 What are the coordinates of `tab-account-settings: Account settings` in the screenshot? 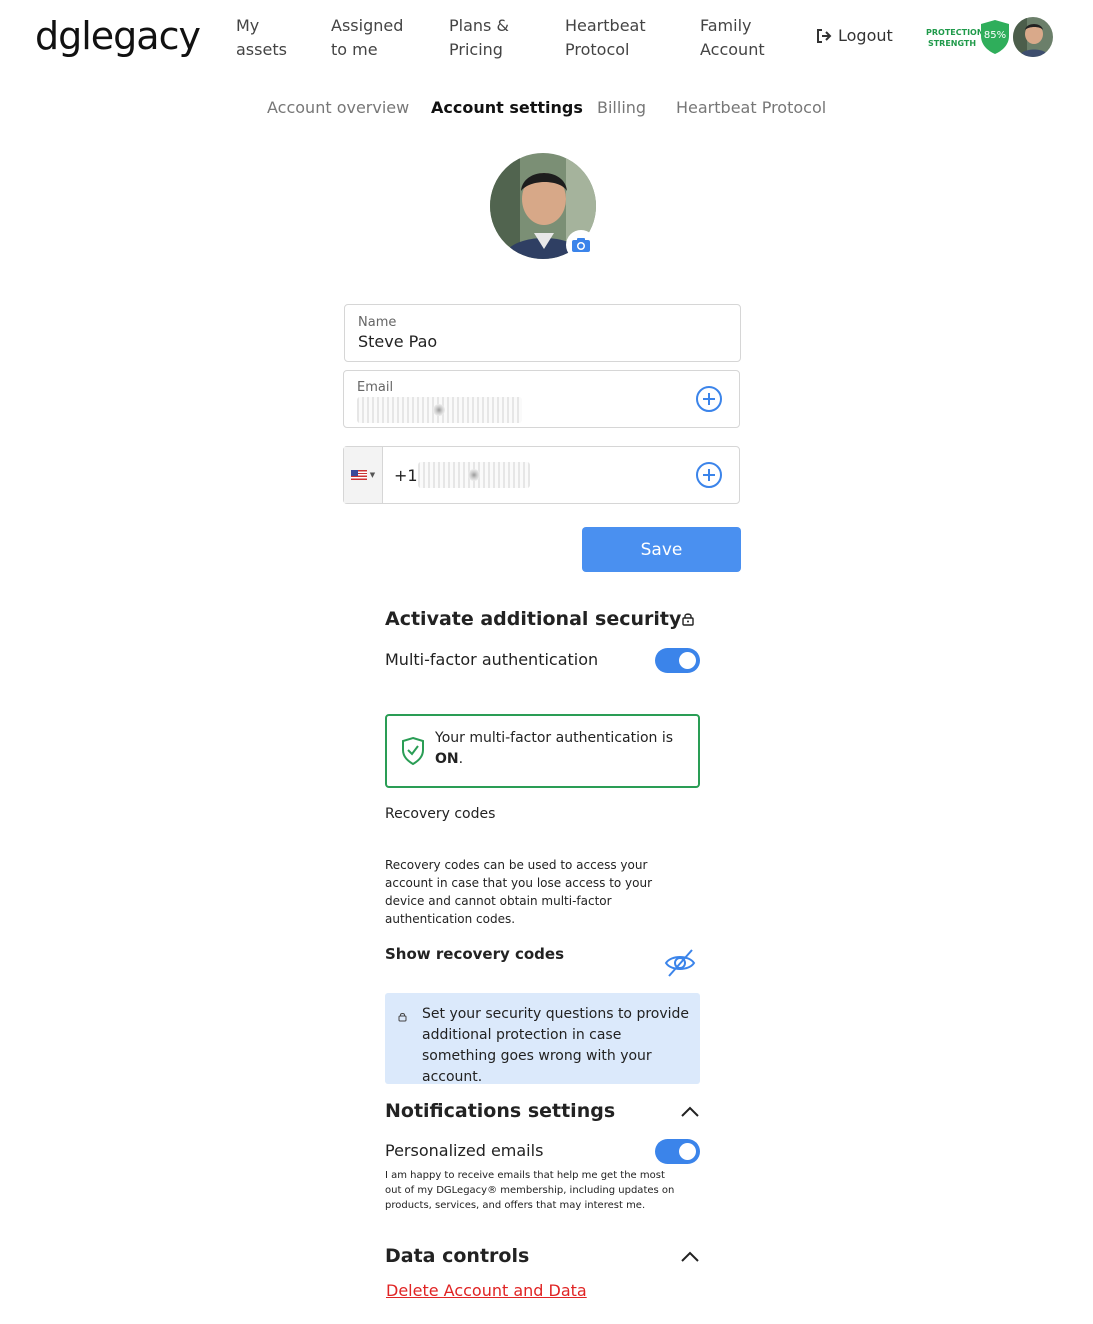 It's located at (507, 107).